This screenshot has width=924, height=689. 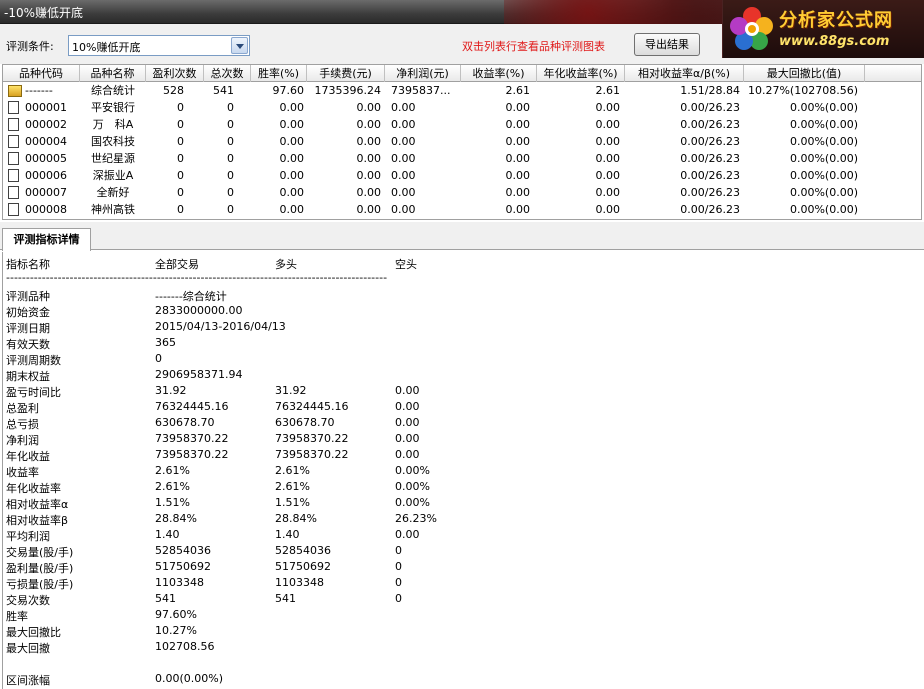 What do you see at coordinates (106, 47) in the screenshot?
I see `condition-select-value: 10%赚低开底` at bounding box center [106, 47].